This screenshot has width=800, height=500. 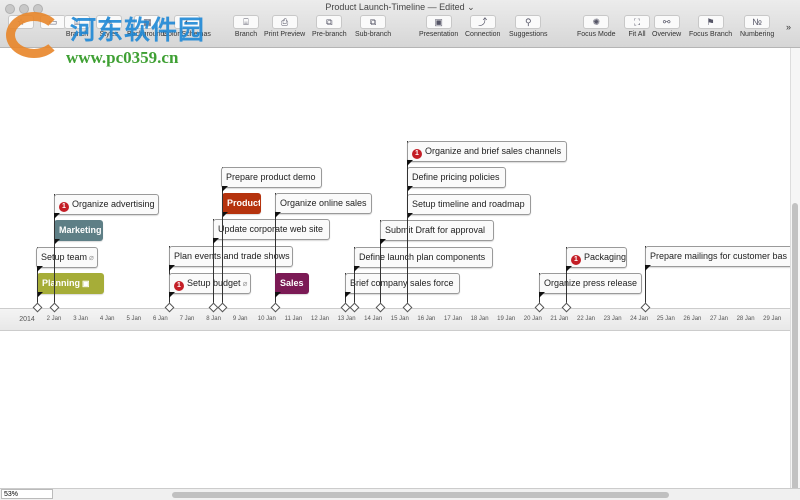 I want to click on toolbar-button-label: Focus Mode, so click(x=596, y=34).